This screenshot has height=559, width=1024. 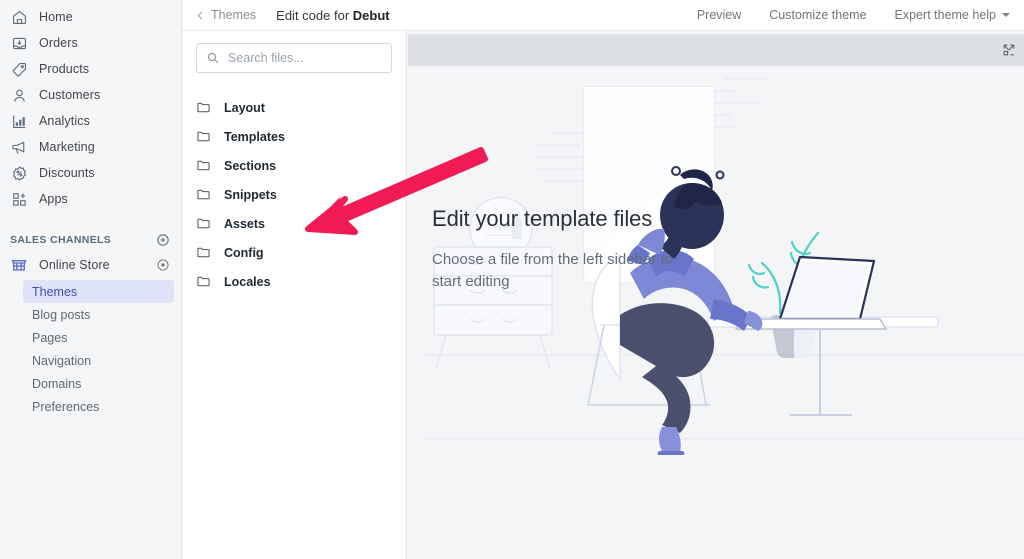 I want to click on breadcrumb-label: Themes, so click(x=234, y=15).